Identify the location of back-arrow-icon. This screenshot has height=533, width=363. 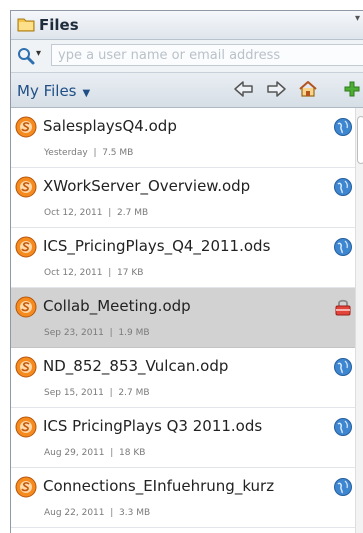
(244, 89).